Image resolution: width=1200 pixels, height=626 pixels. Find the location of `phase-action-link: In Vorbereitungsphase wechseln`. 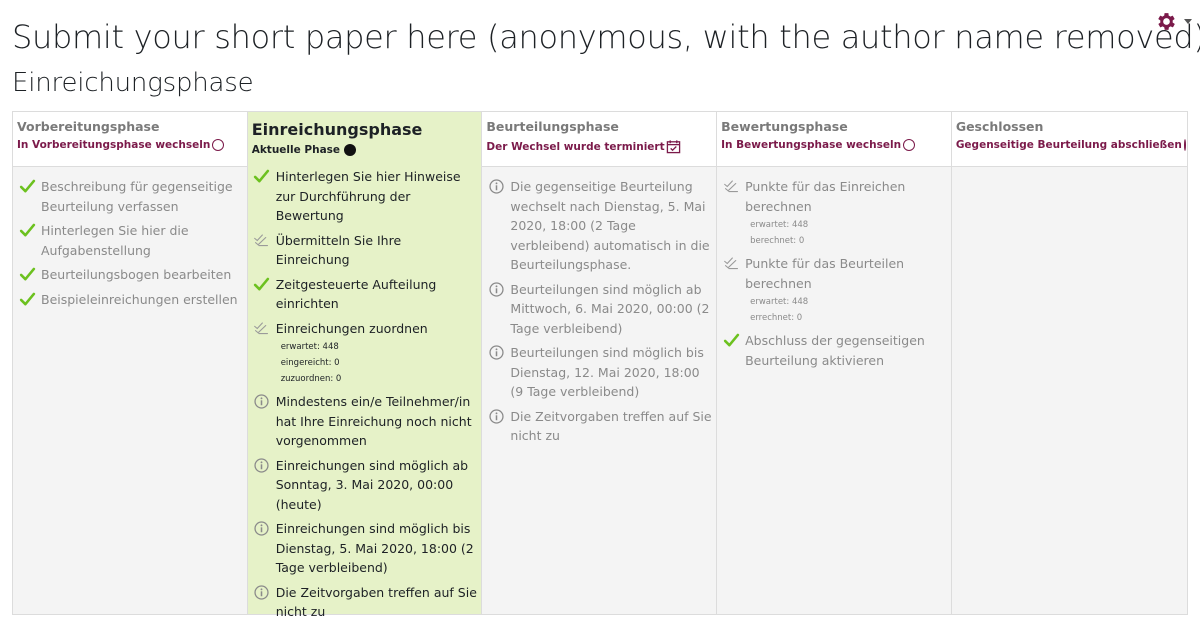

phase-action-link: In Vorbereitungsphase wechseln is located at coordinates (130, 145).